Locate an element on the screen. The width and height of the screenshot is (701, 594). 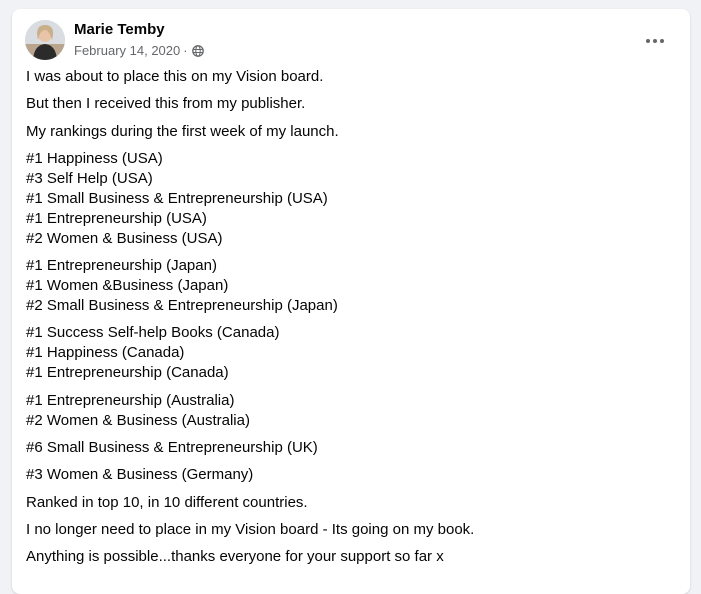
post-line: #2 Women & Business (USA) is located at coordinates (124, 238).